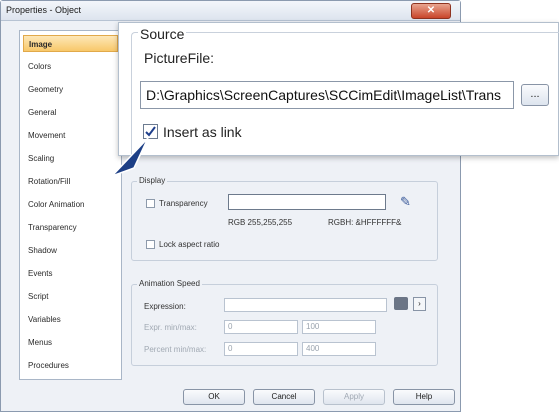 Image resolution: width=559 pixels, height=415 pixels. What do you see at coordinates (70, 112) in the screenshot?
I see `sidebar-item-general: General` at bounding box center [70, 112].